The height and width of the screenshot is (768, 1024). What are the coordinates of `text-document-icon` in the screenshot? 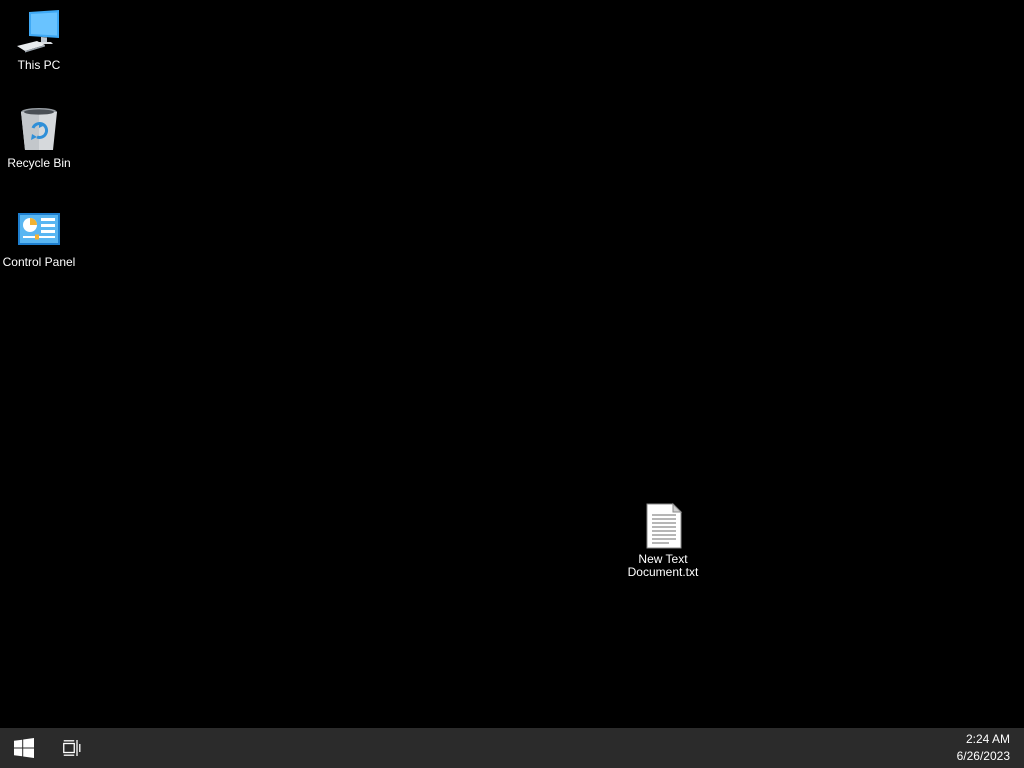 It's located at (664, 525).